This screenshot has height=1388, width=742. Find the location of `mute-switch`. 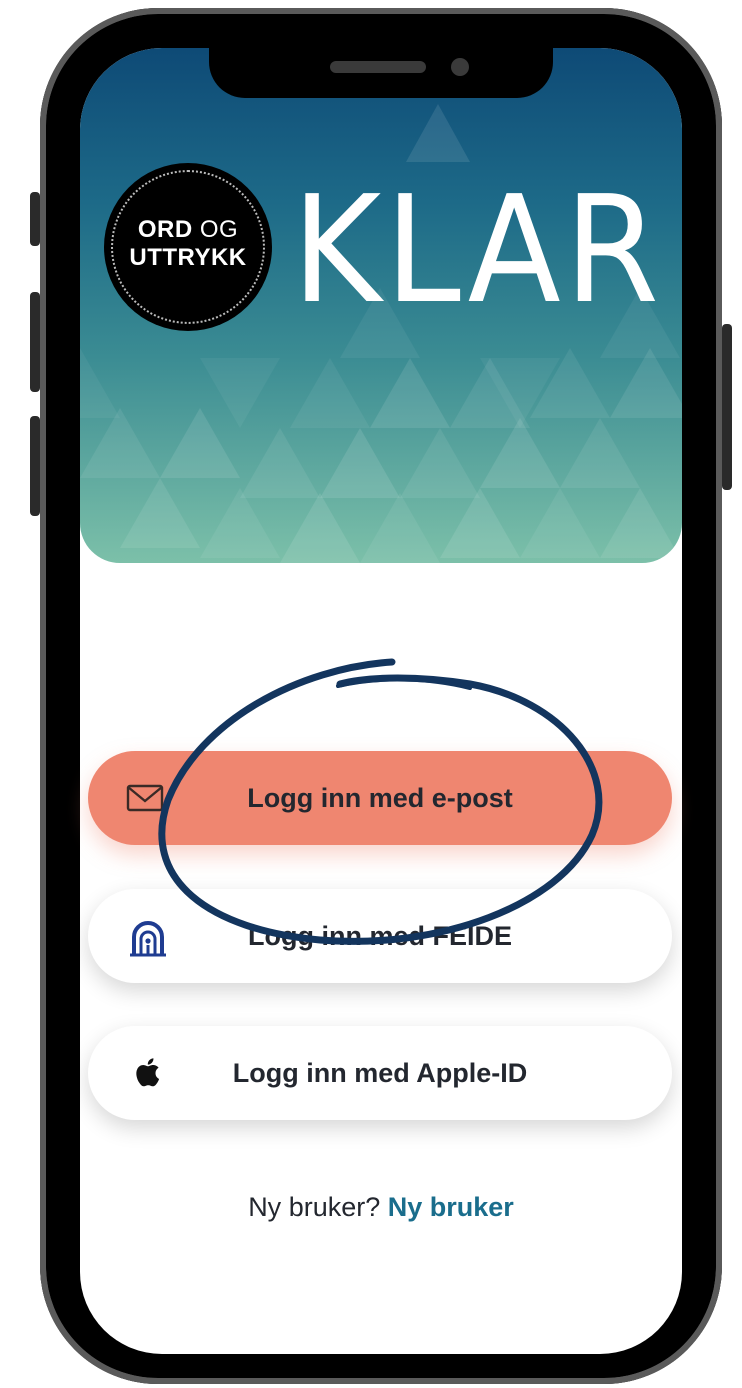

mute-switch is located at coordinates (35, 219).